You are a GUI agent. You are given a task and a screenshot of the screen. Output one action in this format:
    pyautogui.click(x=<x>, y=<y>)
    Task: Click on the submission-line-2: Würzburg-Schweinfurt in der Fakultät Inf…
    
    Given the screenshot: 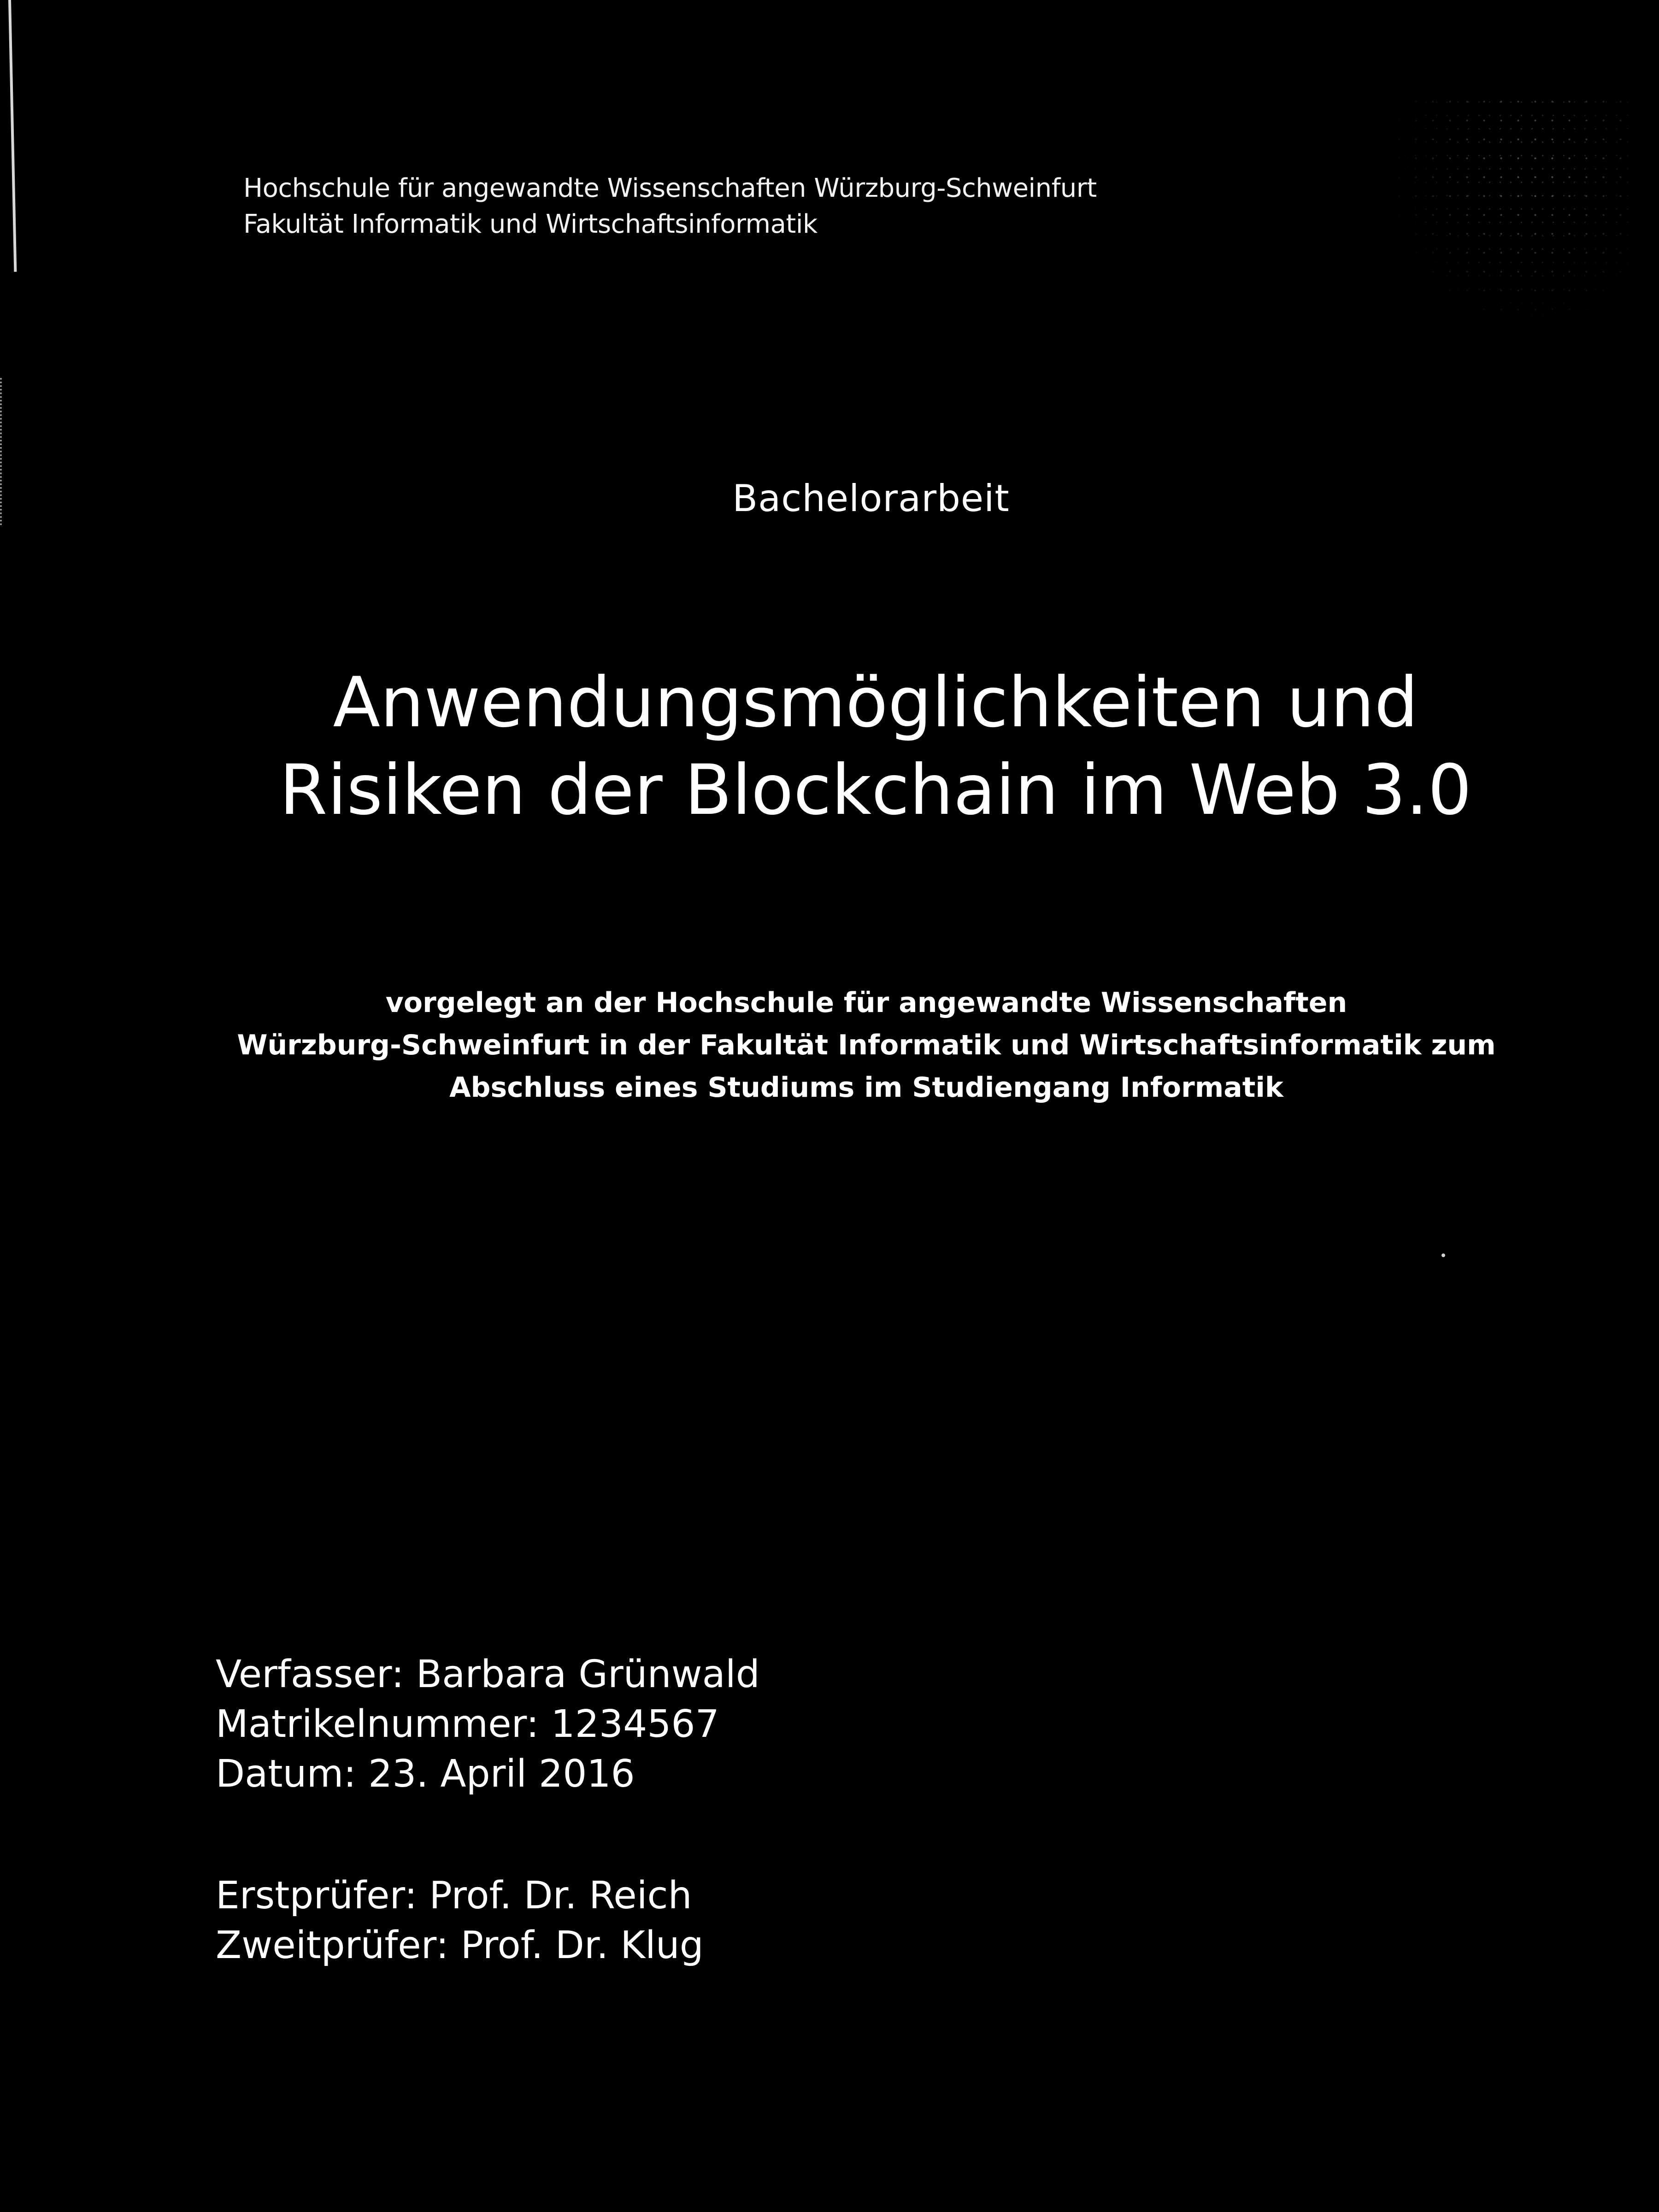 What is the action you would take?
    pyautogui.click(x=866, y=1045)
    